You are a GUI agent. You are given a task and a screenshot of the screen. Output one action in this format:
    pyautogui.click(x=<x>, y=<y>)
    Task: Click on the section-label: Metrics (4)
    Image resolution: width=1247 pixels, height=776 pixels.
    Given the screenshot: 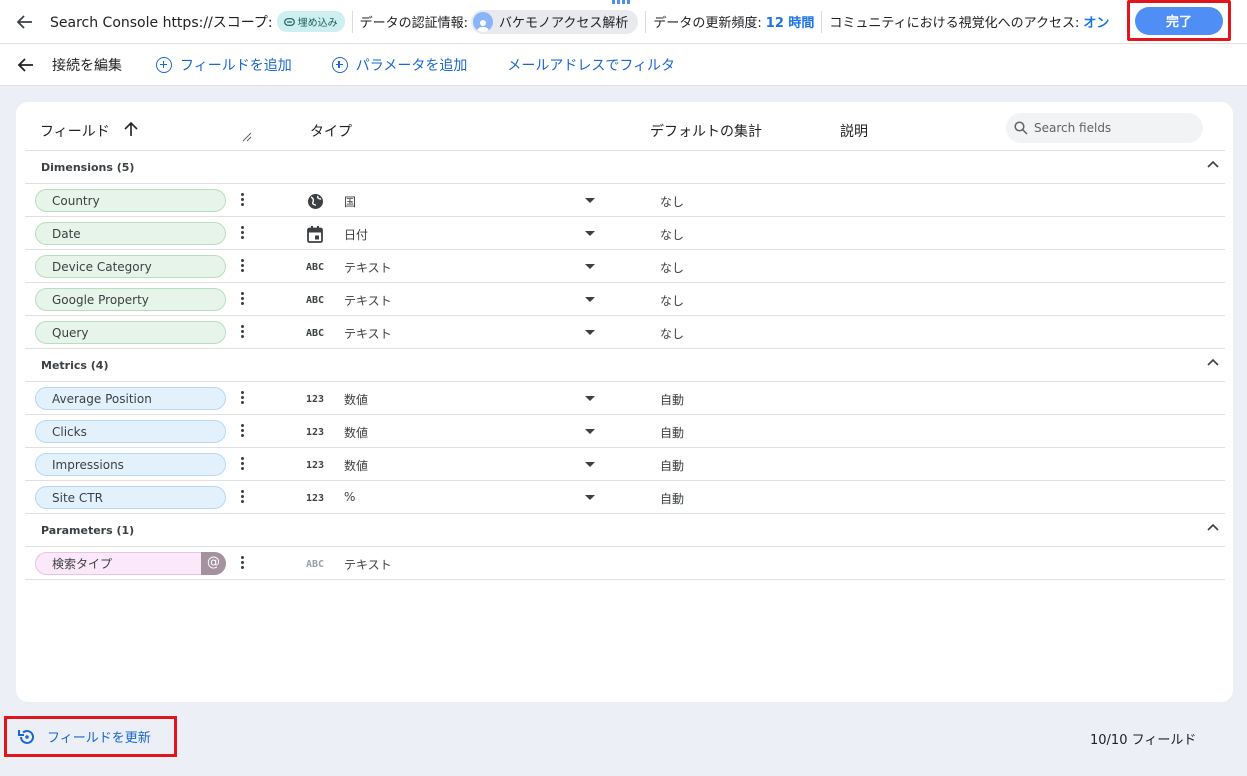 What is the action you would take?
    pyautogui.click(x=75, y=365)
    